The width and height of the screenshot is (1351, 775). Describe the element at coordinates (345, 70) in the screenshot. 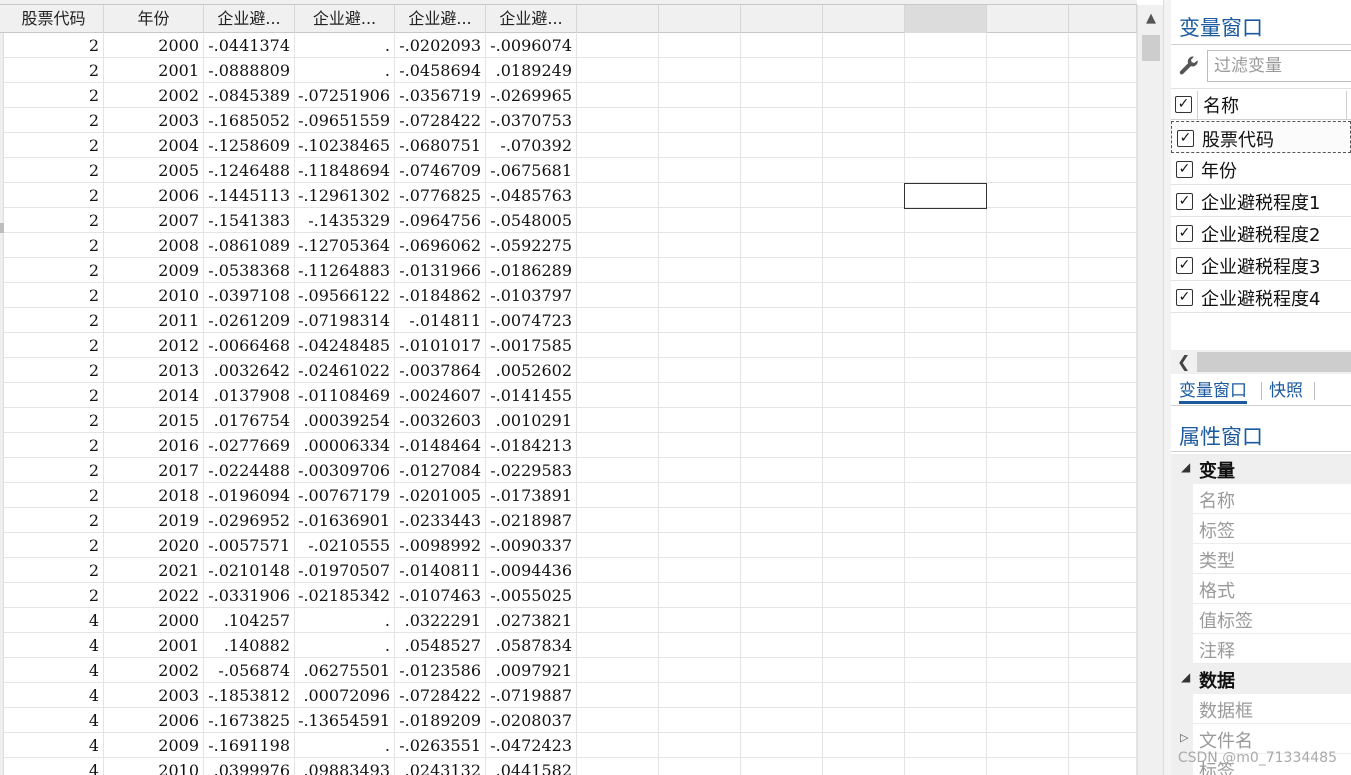

I see `table-cell: .` at that location.